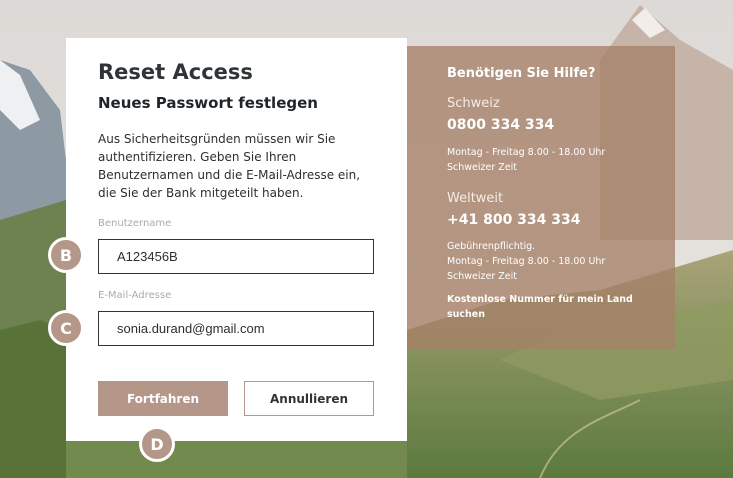 This screenshot has width=733, height=478. Describe the element at coordinates (217, 139) in the screenshot. I see `instructions-line: Aus Sicherheitsgründen müssen wir Sie` at that location.